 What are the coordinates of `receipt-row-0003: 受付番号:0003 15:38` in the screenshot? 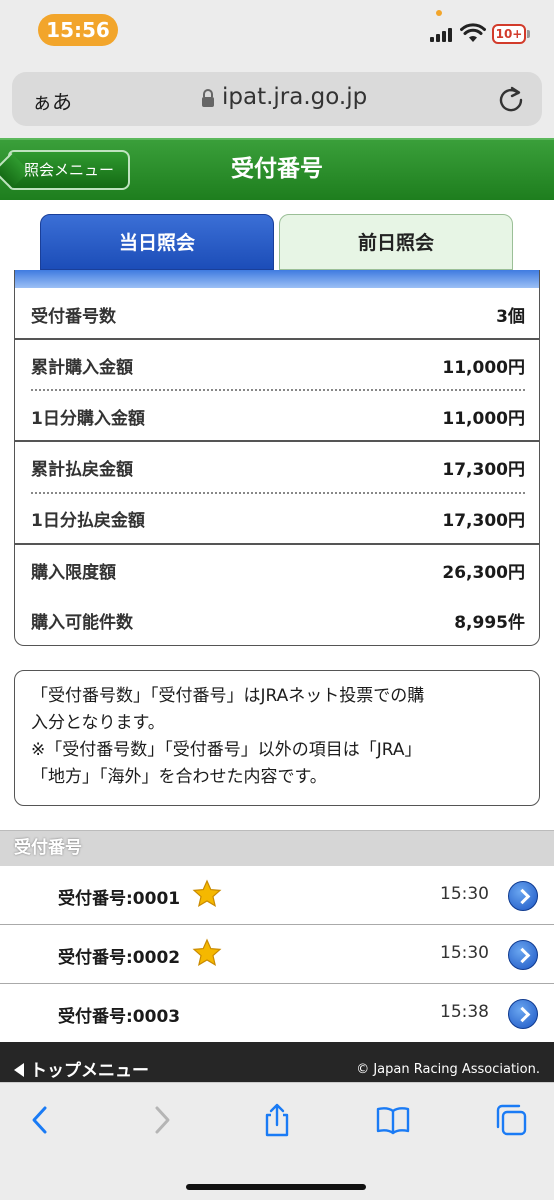 It's located at (277, 1014).